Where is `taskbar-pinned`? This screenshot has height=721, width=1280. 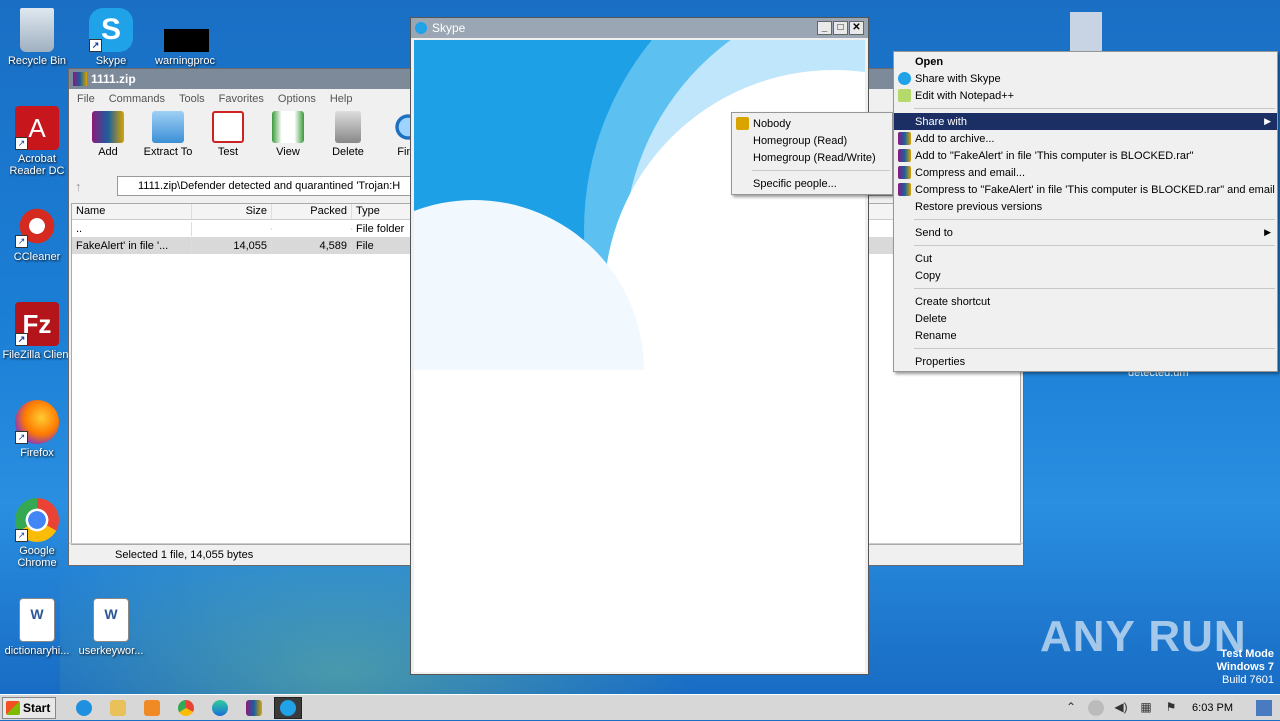
taskbar-pinned is located at coordinates (186, 707).